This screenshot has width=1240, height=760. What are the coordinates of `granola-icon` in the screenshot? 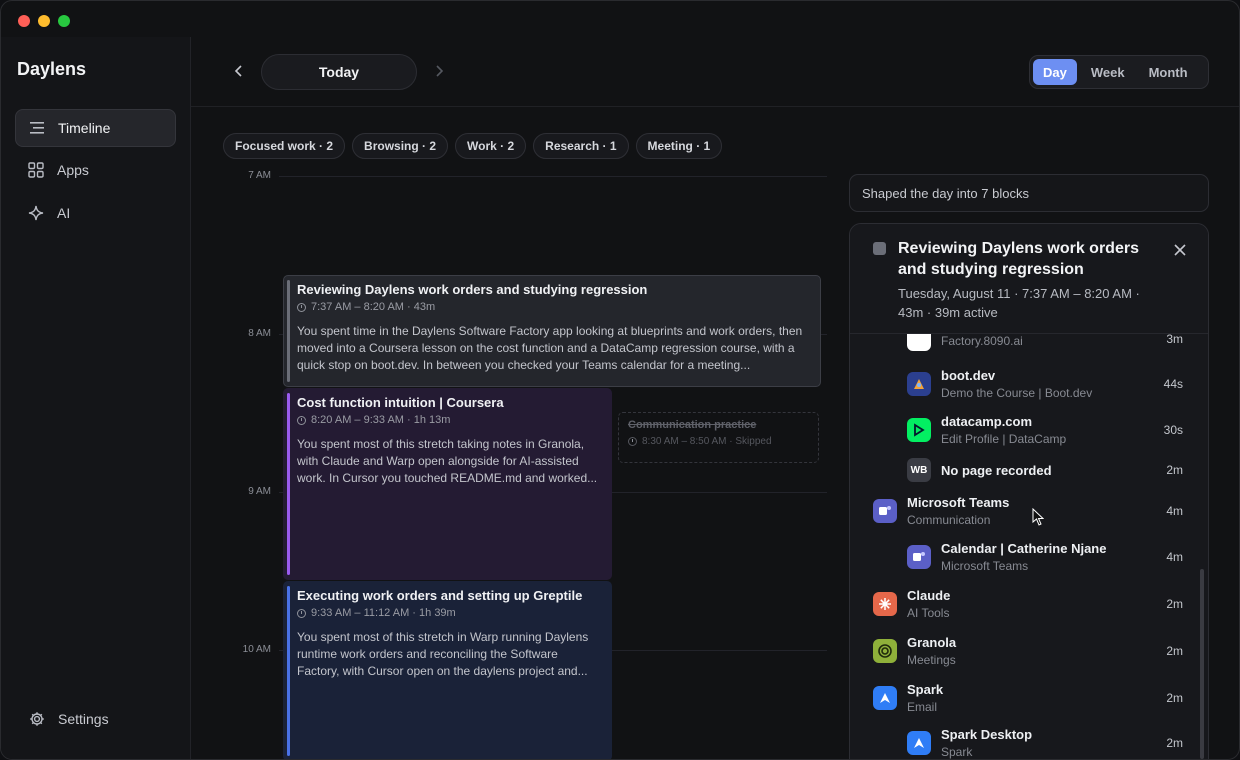 It's located at (885, 651).